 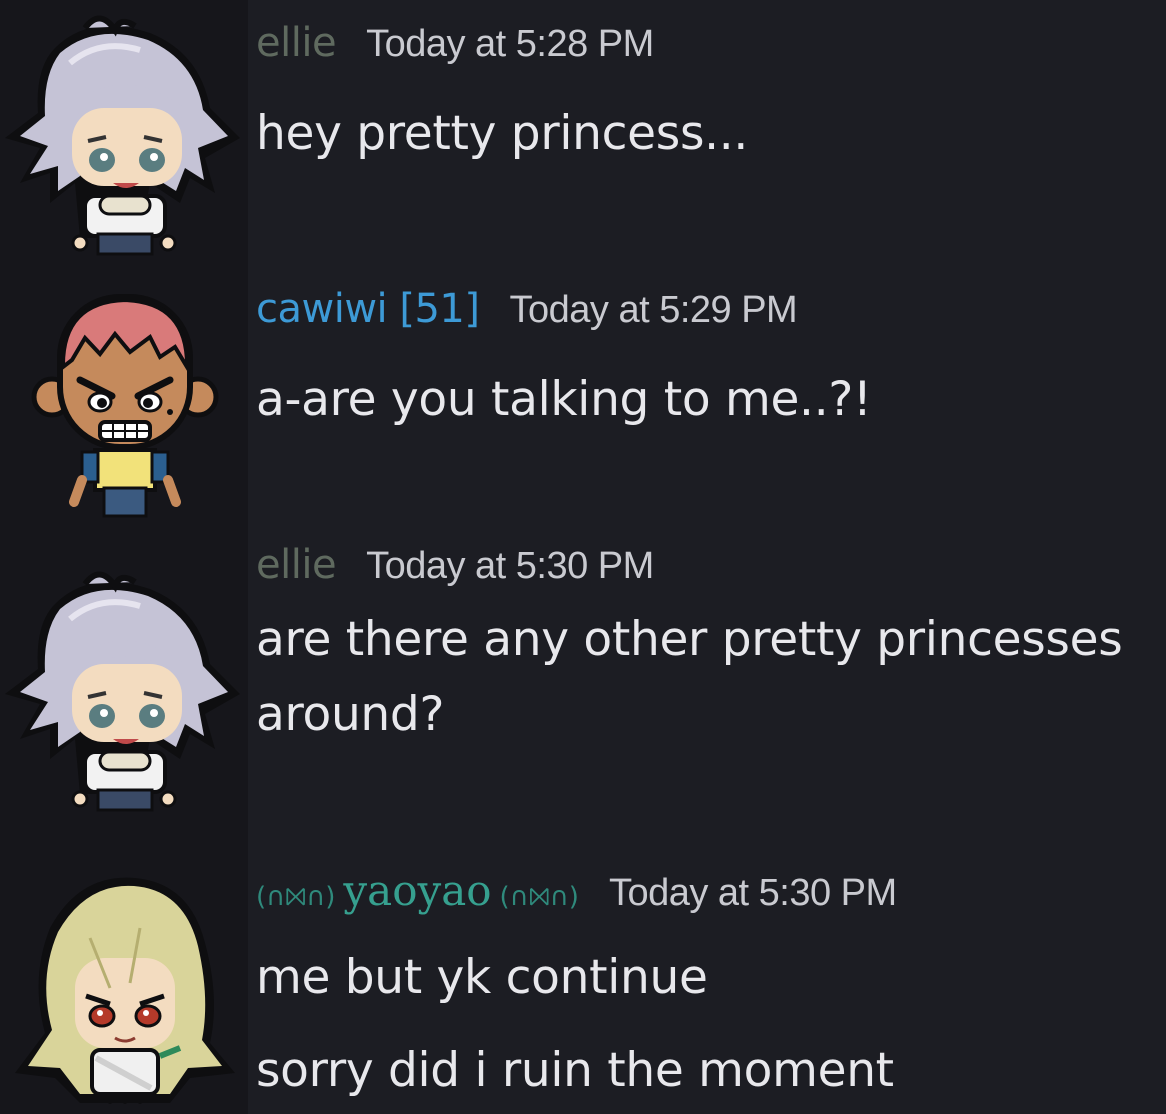 I want to click on username: yaoyao, so click(x=417, y=890).